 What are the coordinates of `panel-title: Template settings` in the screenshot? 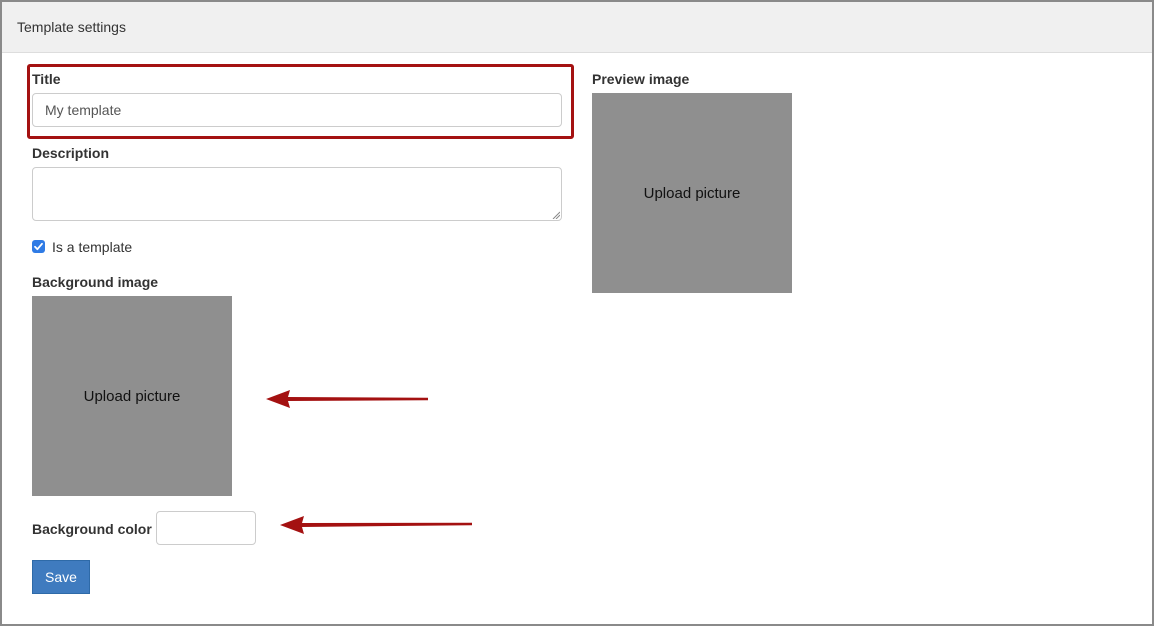 It's located at (71, 27).